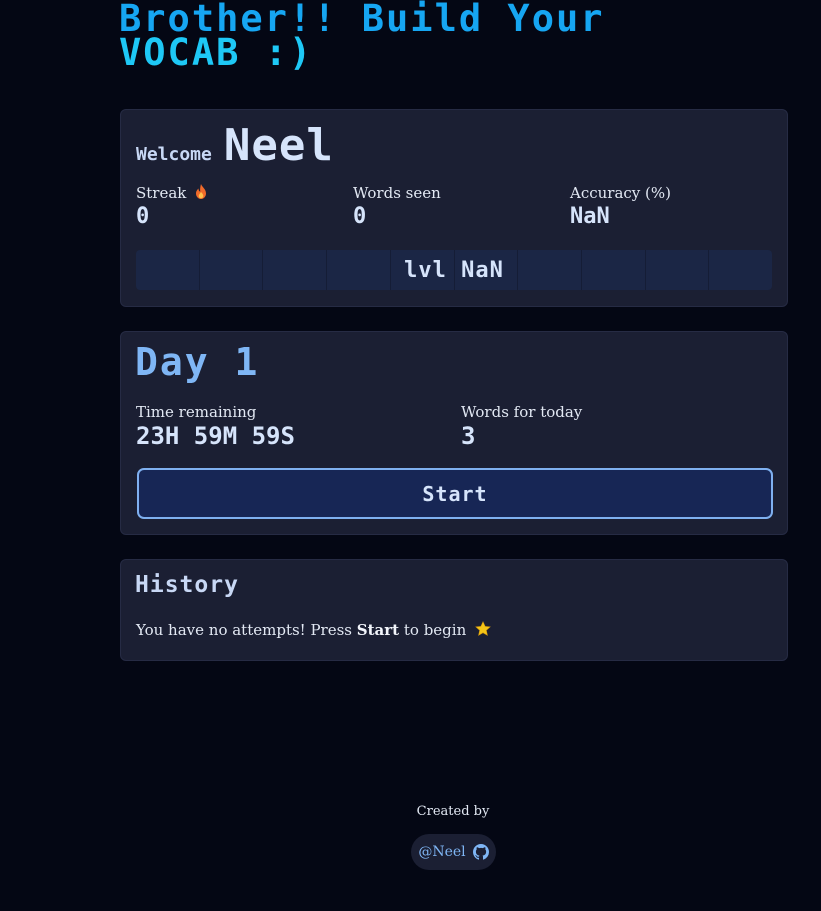  What do you see at coordinates (483, 630) in the screenshot?
I see `star-icon` at bounding box center [483, 630].